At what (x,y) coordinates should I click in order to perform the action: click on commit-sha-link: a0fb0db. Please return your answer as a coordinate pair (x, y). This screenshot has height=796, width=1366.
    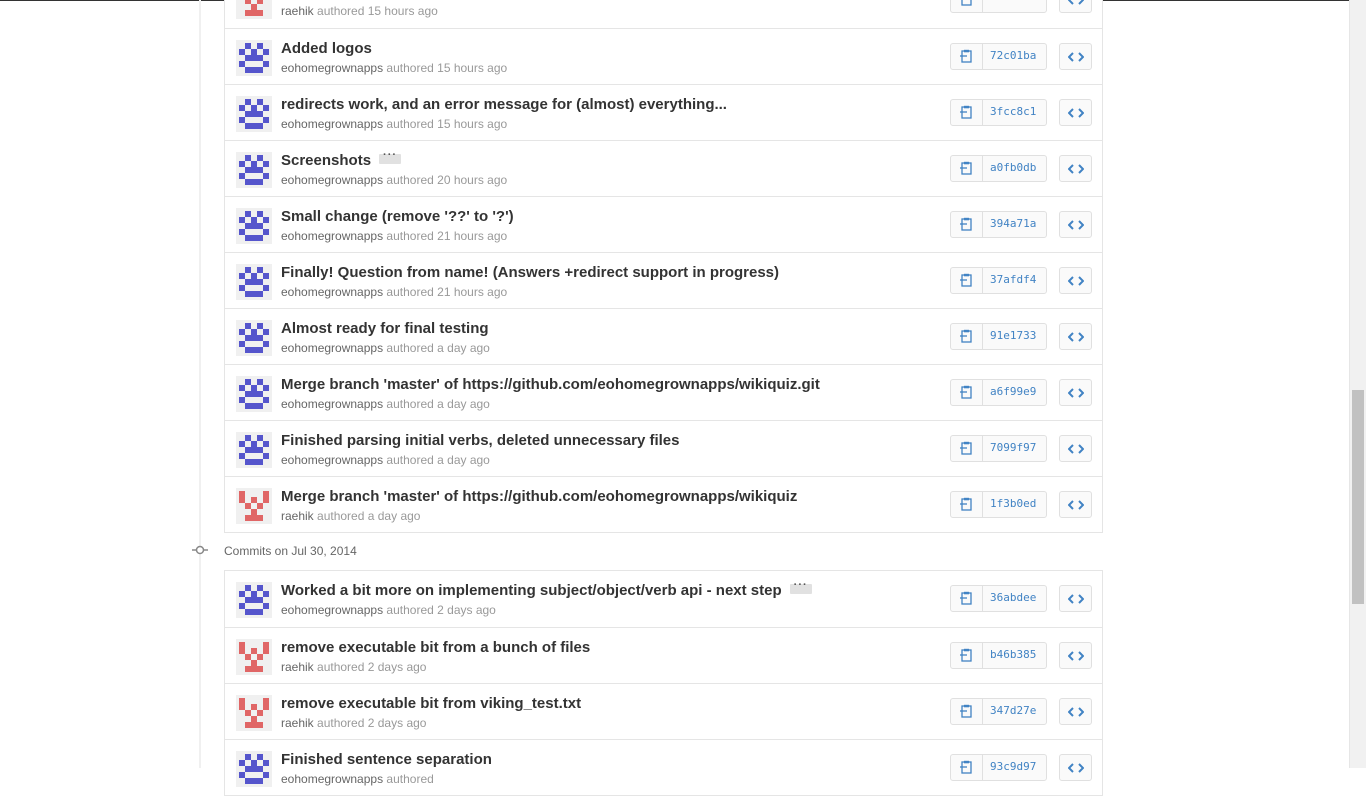
    Looking at the image, I should click on (1013, 167).